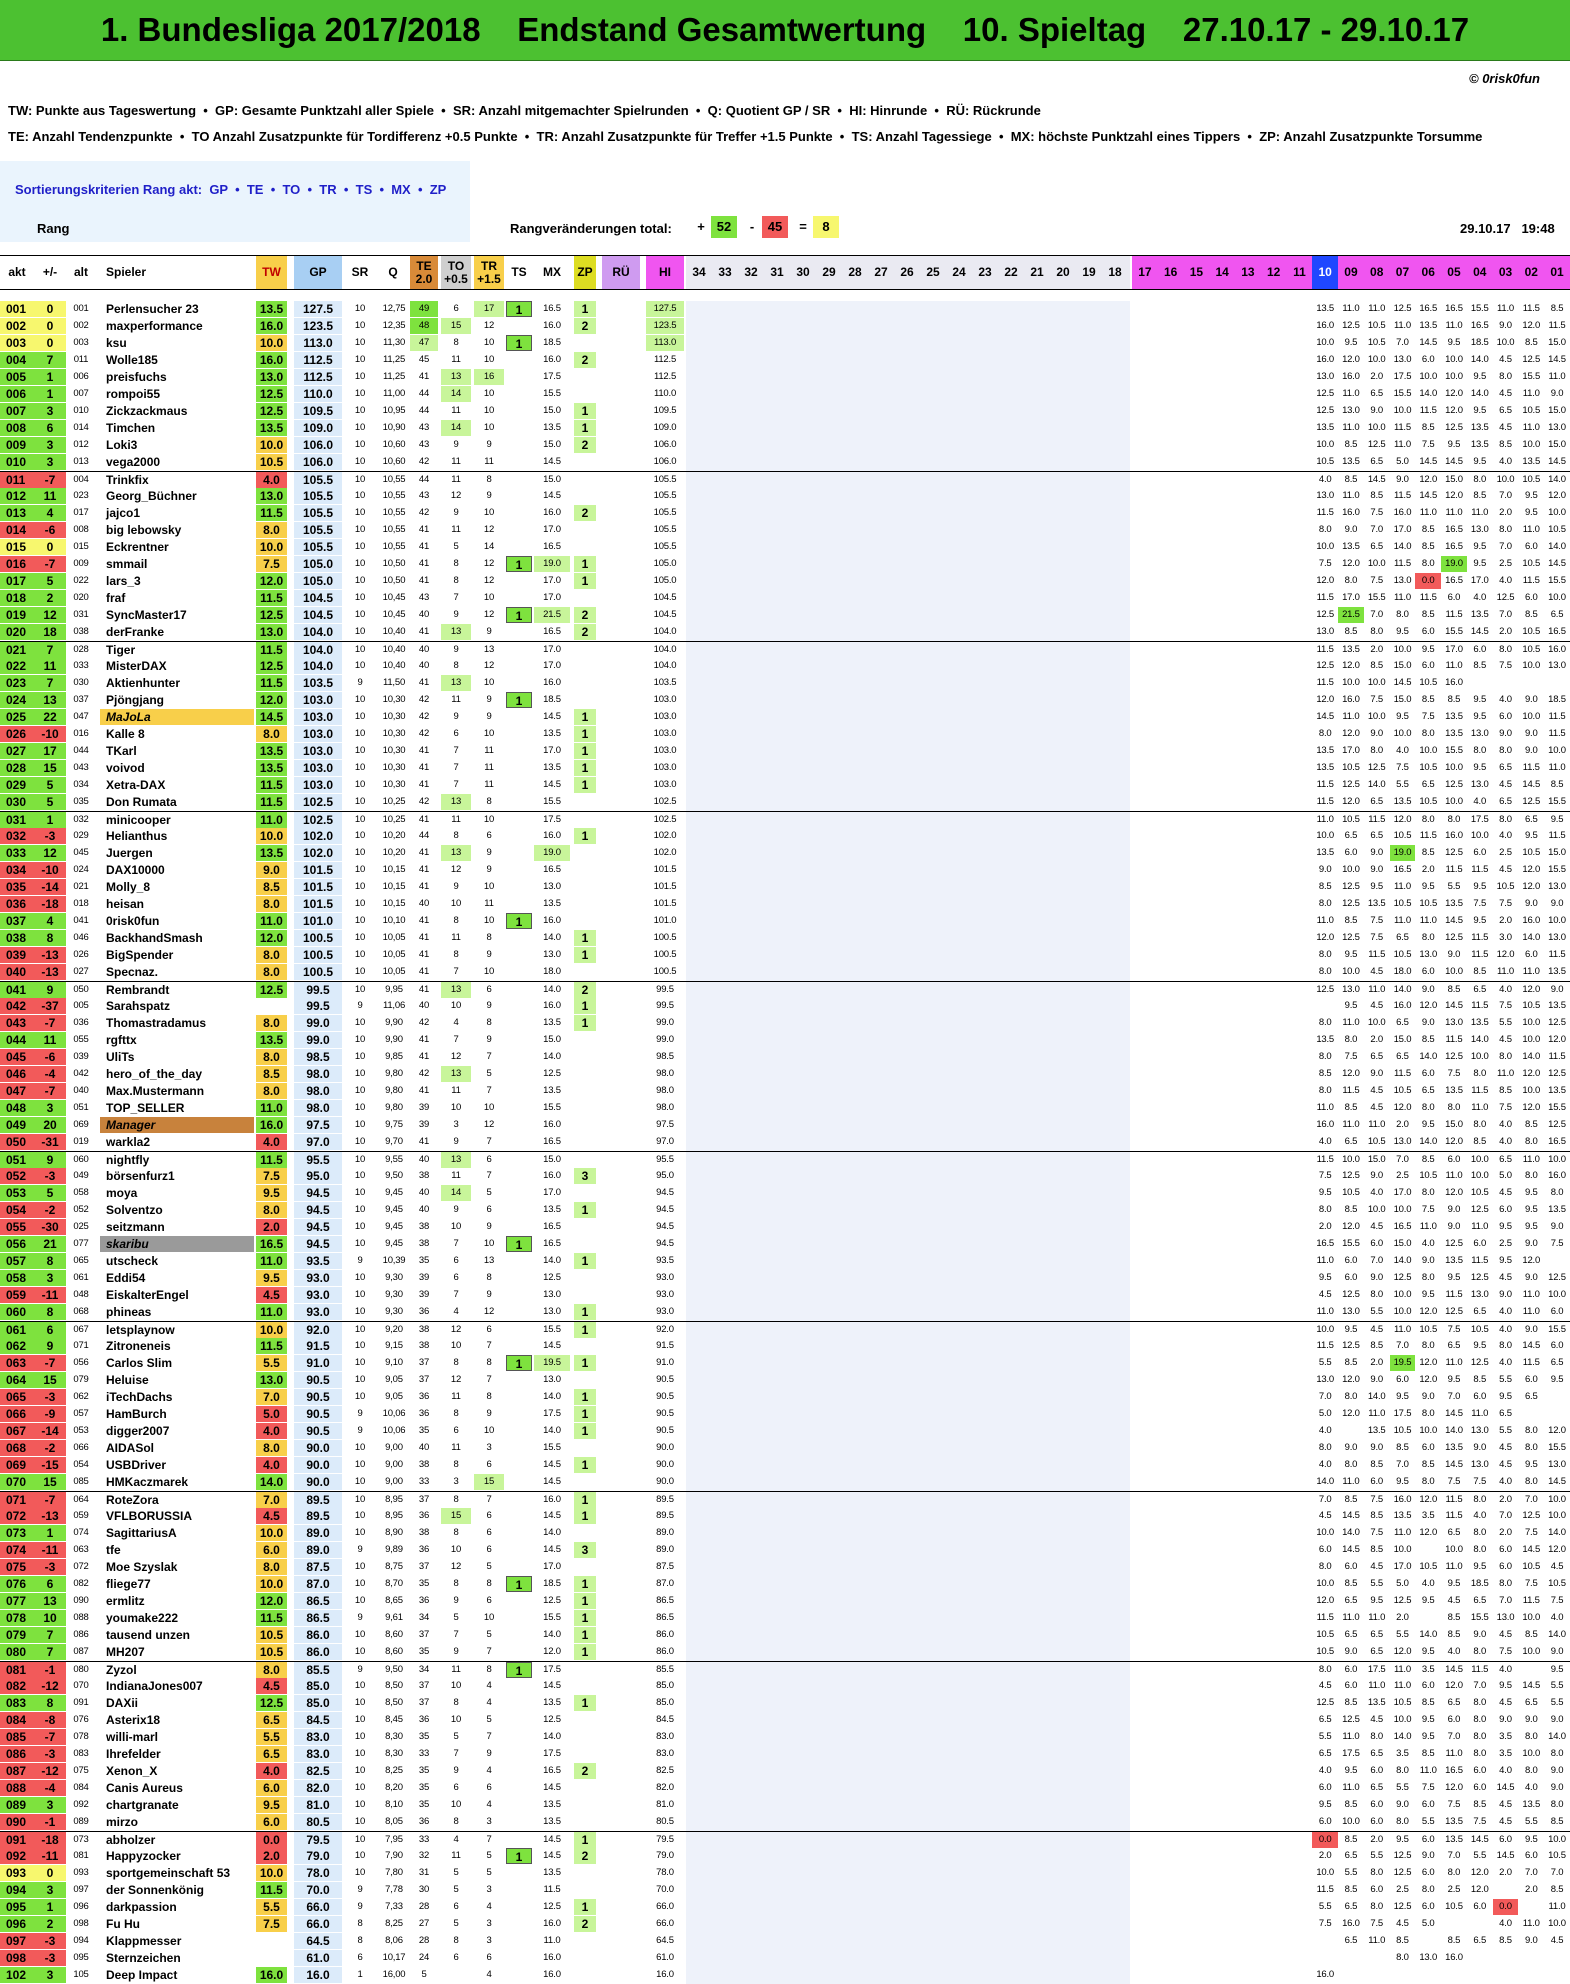 This screenshot has width=1570, height=1984. Describe the element at coordinates (394, 1107) in the screenshot. I see `quotient: 9,80` at that location.